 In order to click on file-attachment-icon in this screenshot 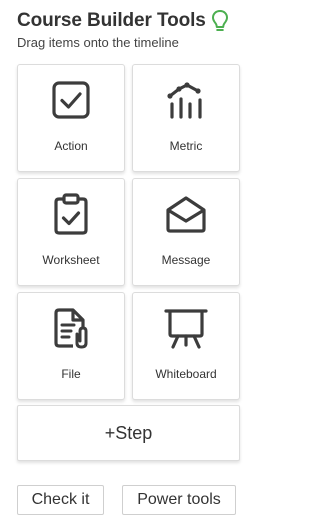, I will do `click(71, 328)`.